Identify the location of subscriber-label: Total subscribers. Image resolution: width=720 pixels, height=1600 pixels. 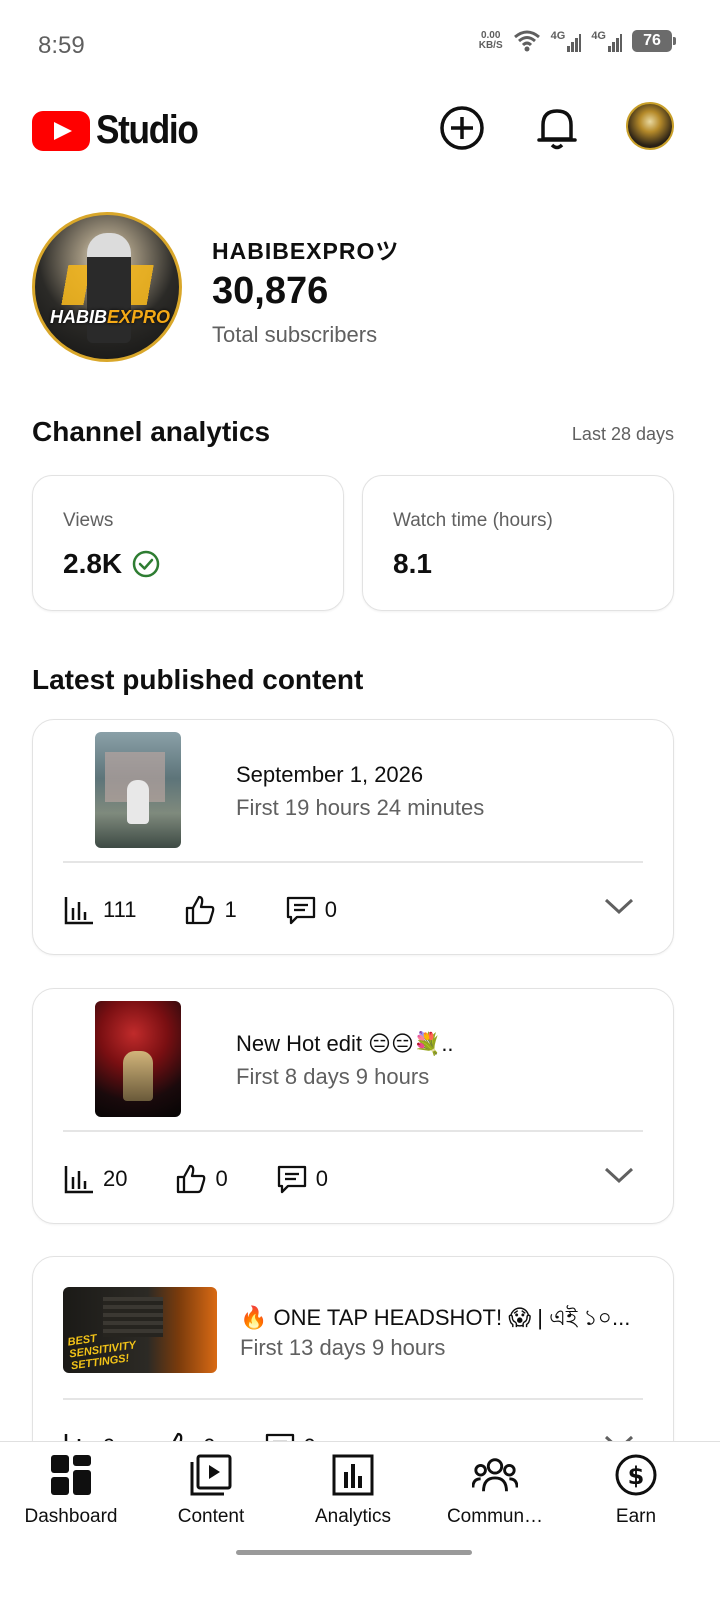
(295, 334).